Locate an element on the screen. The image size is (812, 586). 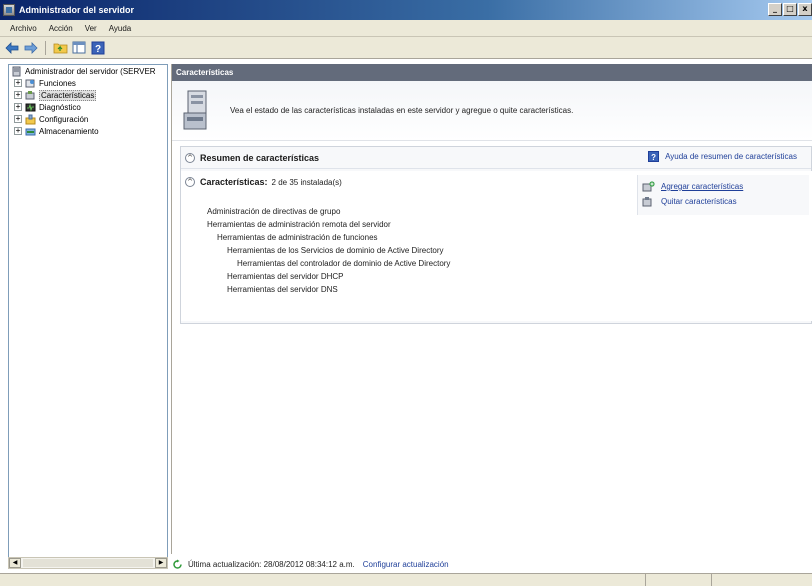
remove-features-label: Quitar características is located at coordinates (699, 201).